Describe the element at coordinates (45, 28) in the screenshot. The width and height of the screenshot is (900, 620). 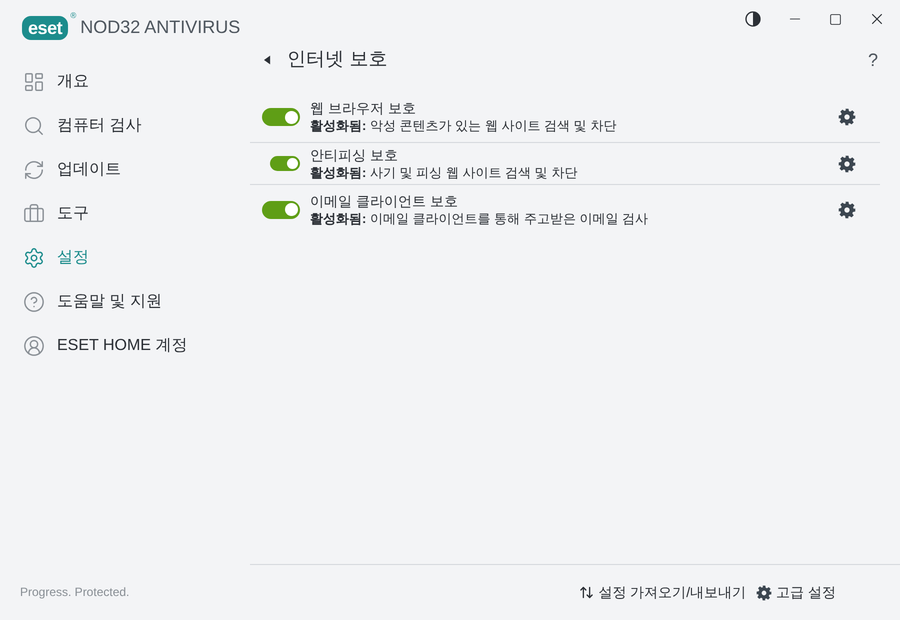
I see `logo-mark: eset` at that location.